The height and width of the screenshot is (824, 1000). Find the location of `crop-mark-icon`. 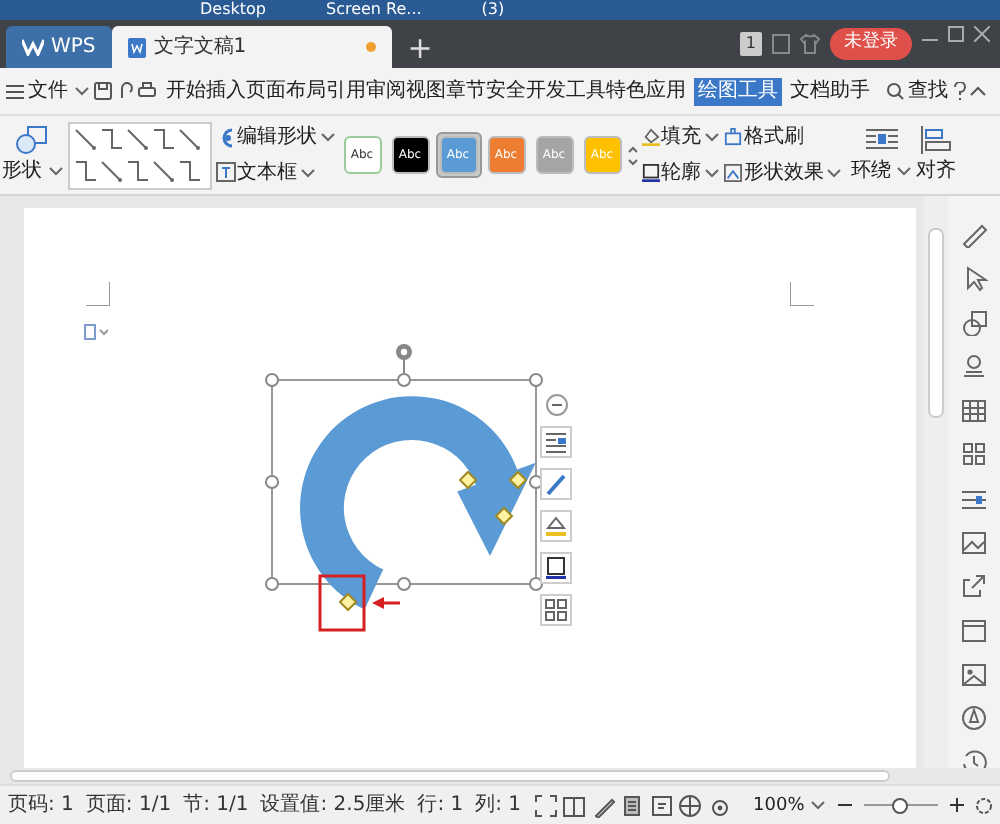

crop-mark-icon is located at coordinates (98, 294).